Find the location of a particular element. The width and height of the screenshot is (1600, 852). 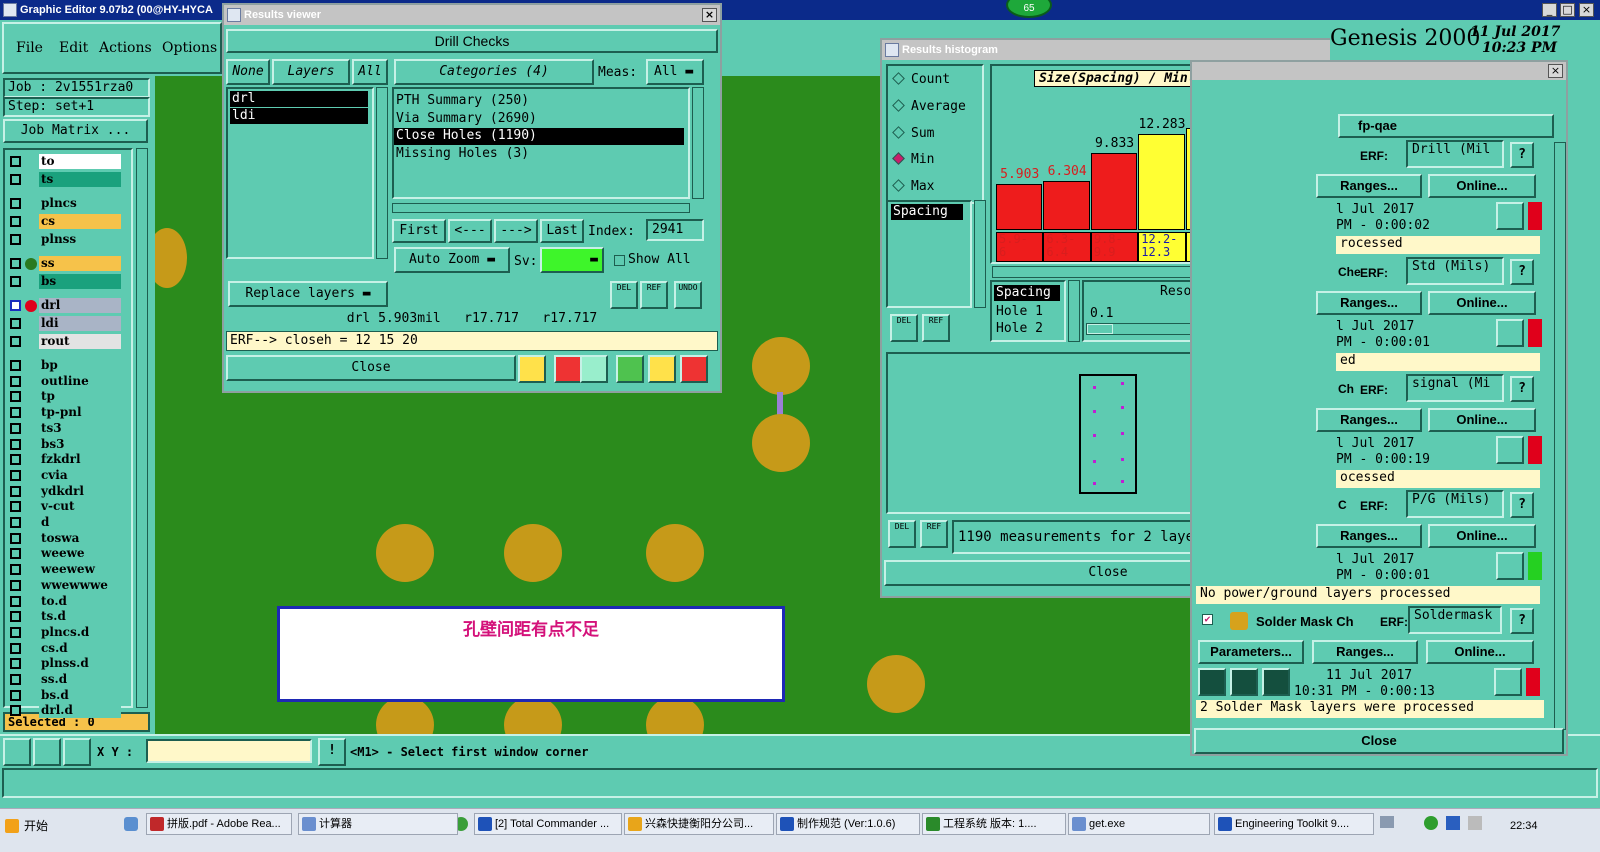

layer-name: ydkdrl is located at coordinates (80, 491).